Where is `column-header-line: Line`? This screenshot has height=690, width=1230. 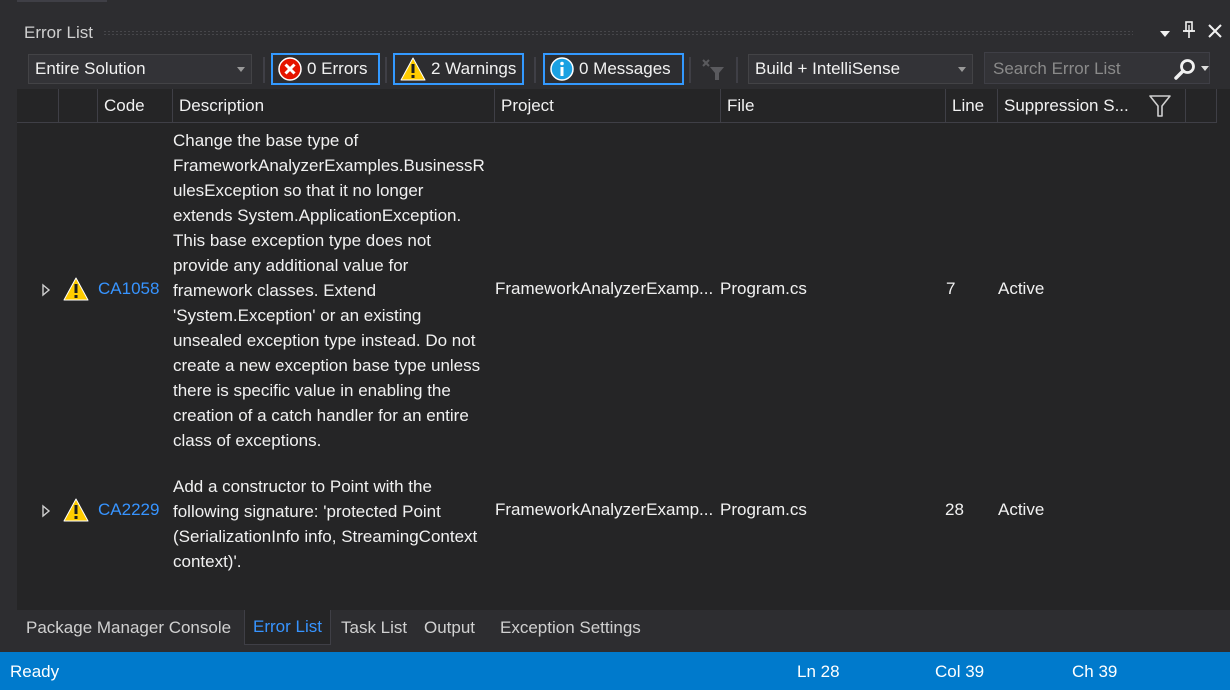 column-header-line: Line is located at coordinates (971, 105).